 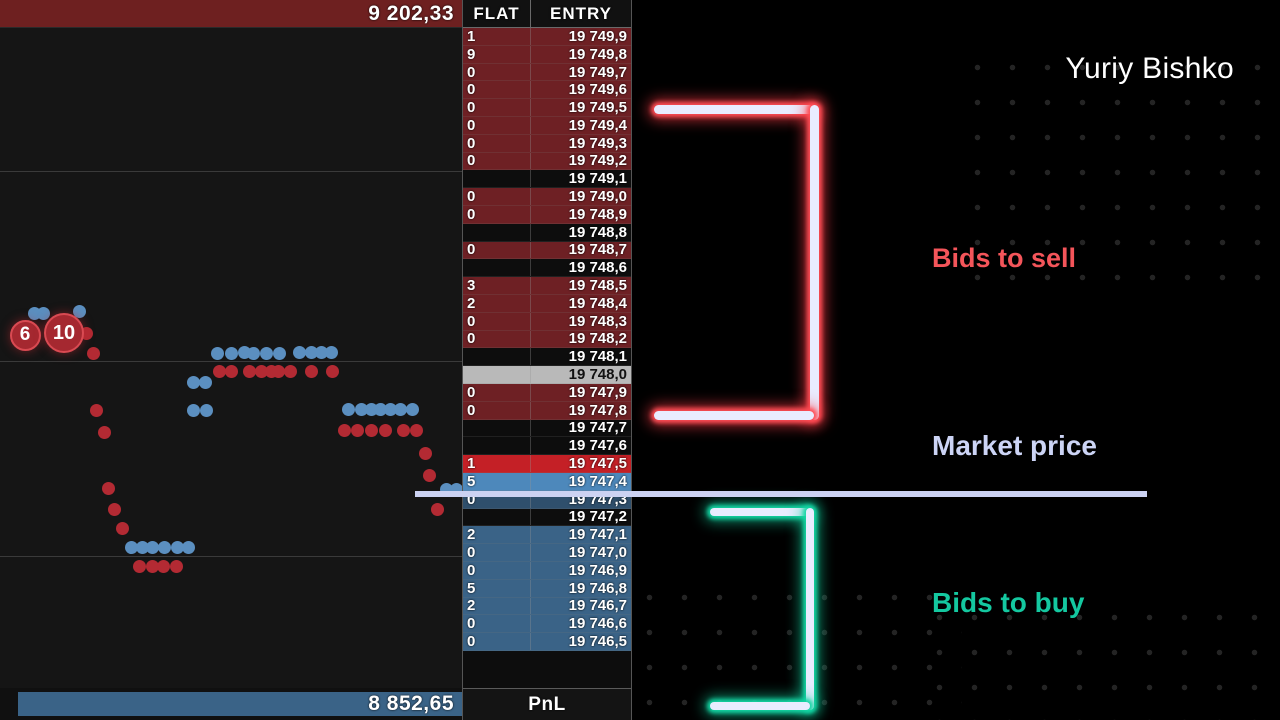 I want to click on dom-row: 0 19 748,9, so click(x=547, y=215).